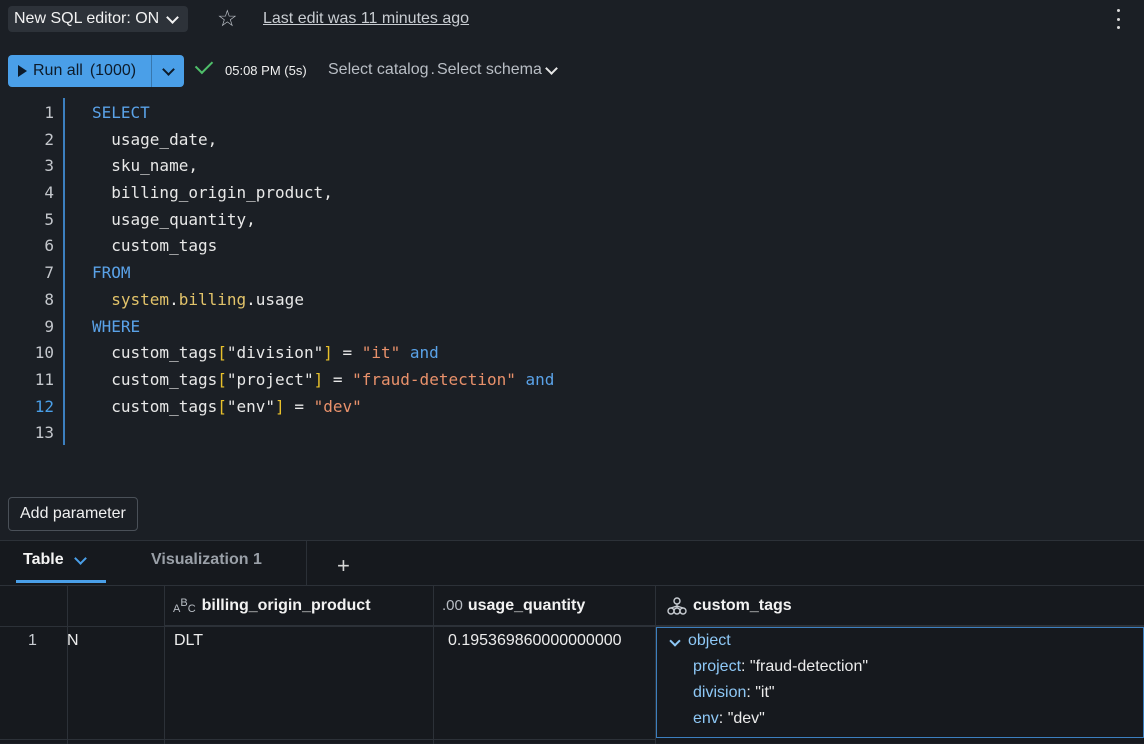  I want to click on line-number: 4, so click(49, 193).